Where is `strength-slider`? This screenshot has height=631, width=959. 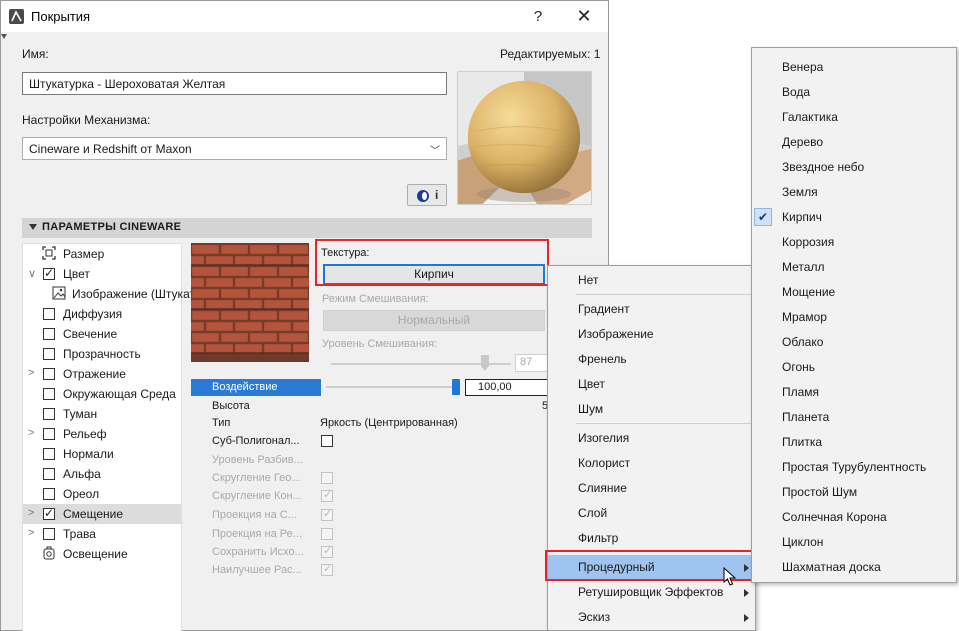 strength-slider is located at coordinates (391, 387).